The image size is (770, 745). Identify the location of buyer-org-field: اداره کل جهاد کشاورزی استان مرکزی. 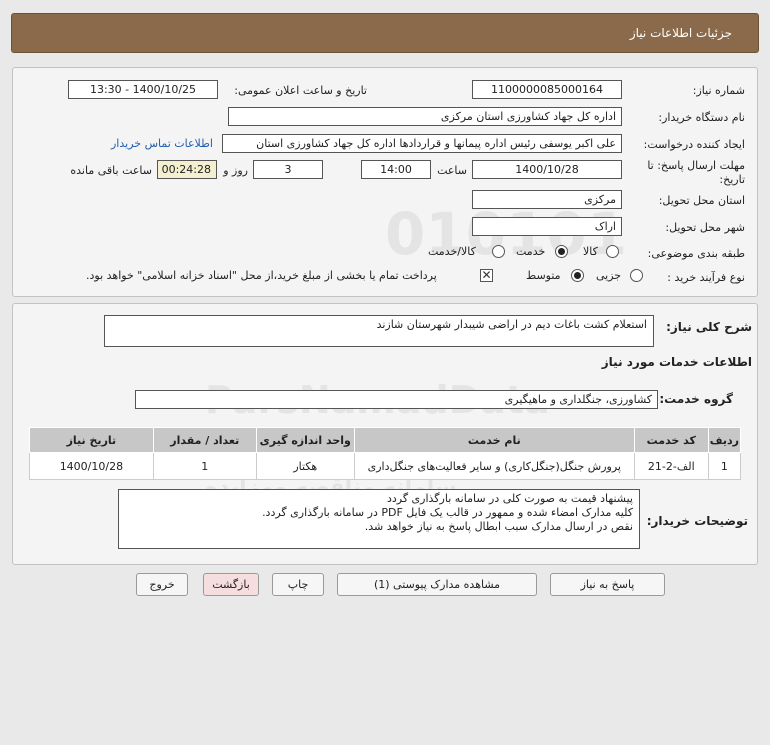
(425, 116).